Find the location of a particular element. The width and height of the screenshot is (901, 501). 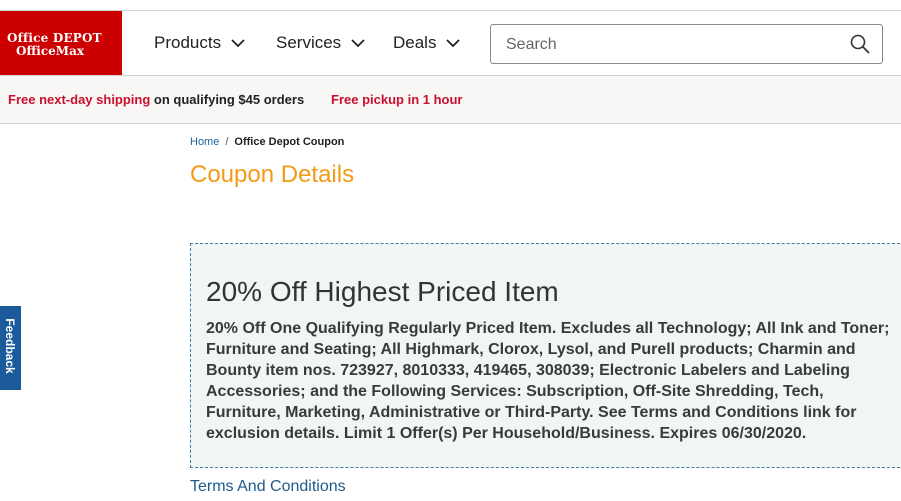

brand-logo: Office DEPOT OfficeMax is located at coordinates (61, 43).